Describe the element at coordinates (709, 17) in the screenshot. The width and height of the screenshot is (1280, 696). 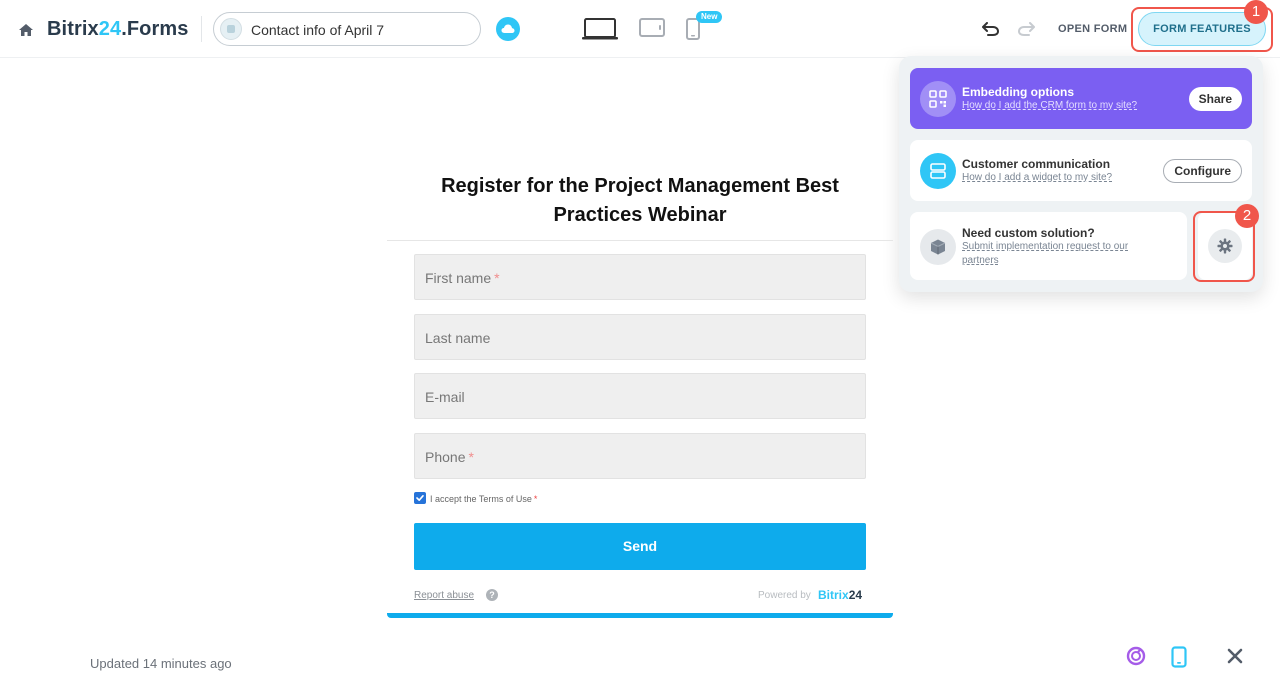
I see `new-badge: New` at that location.